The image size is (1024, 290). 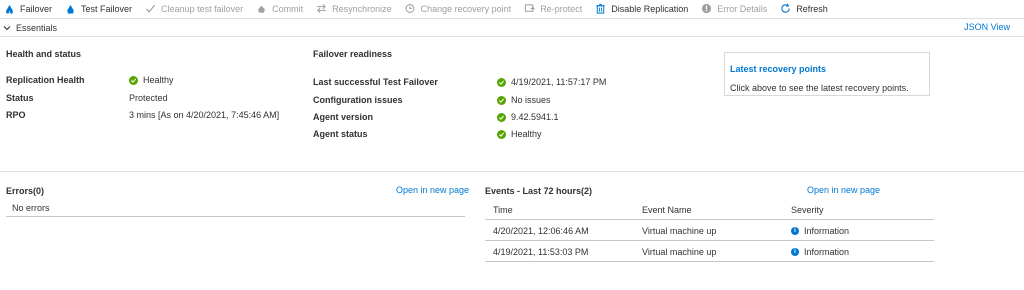 I want to click on disable-replication-button: Disable Replication, so click(x=641, y=8).